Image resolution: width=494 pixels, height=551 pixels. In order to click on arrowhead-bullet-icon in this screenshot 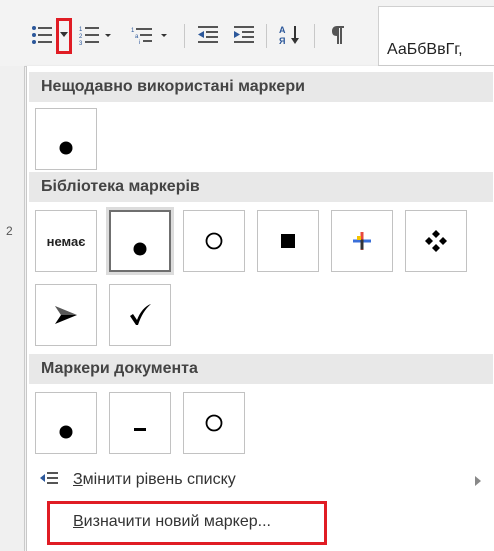, I will do `click(66, 315)`.